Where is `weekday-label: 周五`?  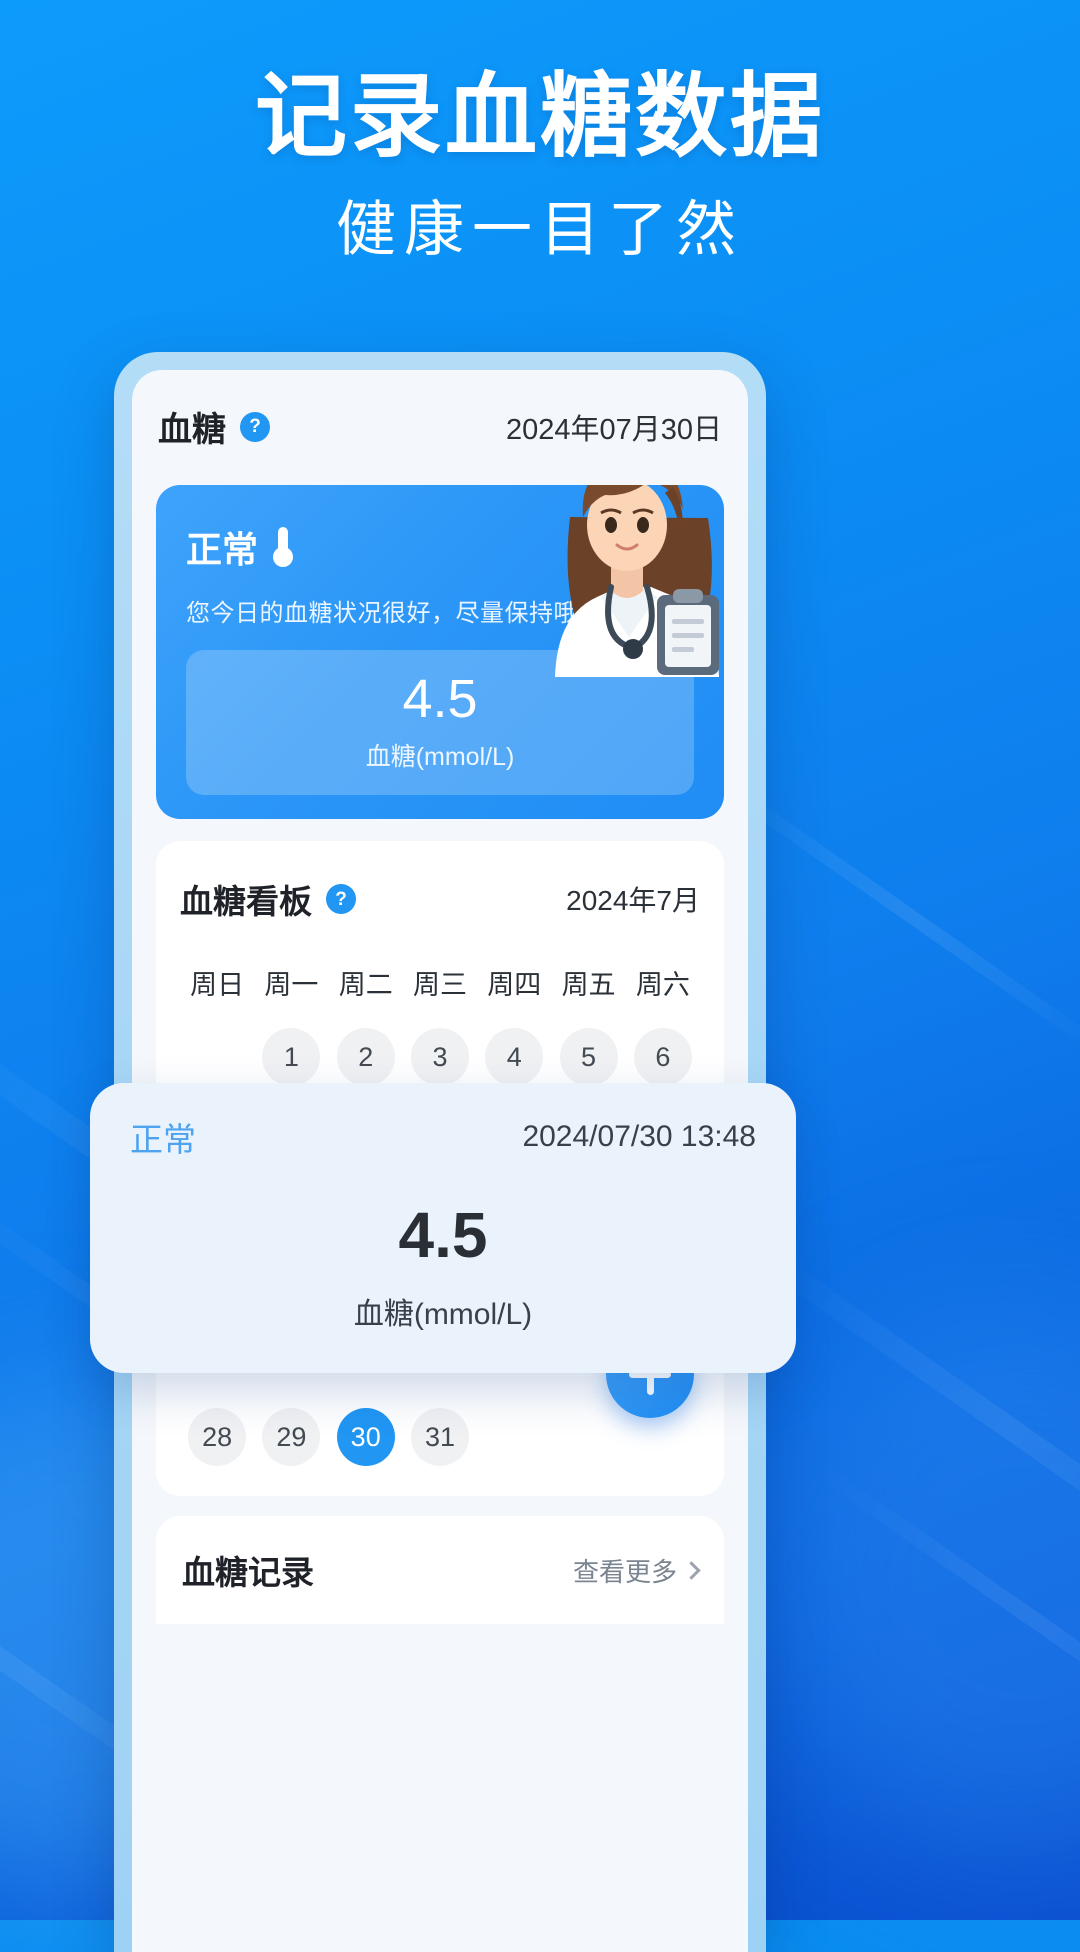 weekday-label: 周五 is located at coordinates (588, 985).